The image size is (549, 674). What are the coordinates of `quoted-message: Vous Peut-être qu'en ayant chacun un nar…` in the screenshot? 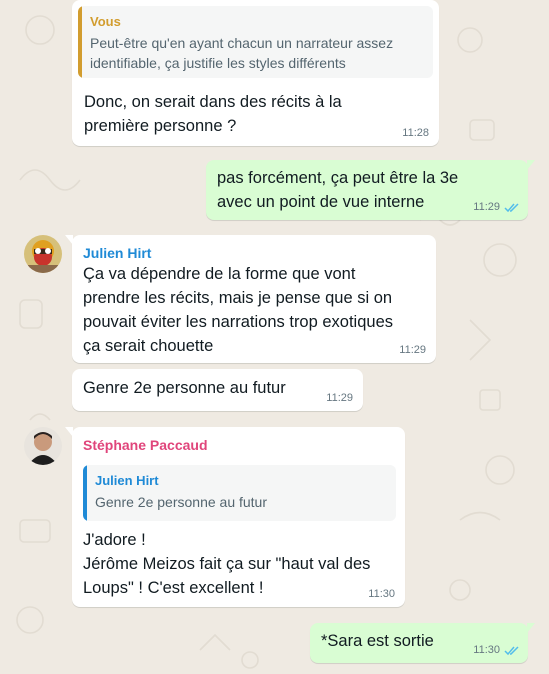 It's located at (255, 42).